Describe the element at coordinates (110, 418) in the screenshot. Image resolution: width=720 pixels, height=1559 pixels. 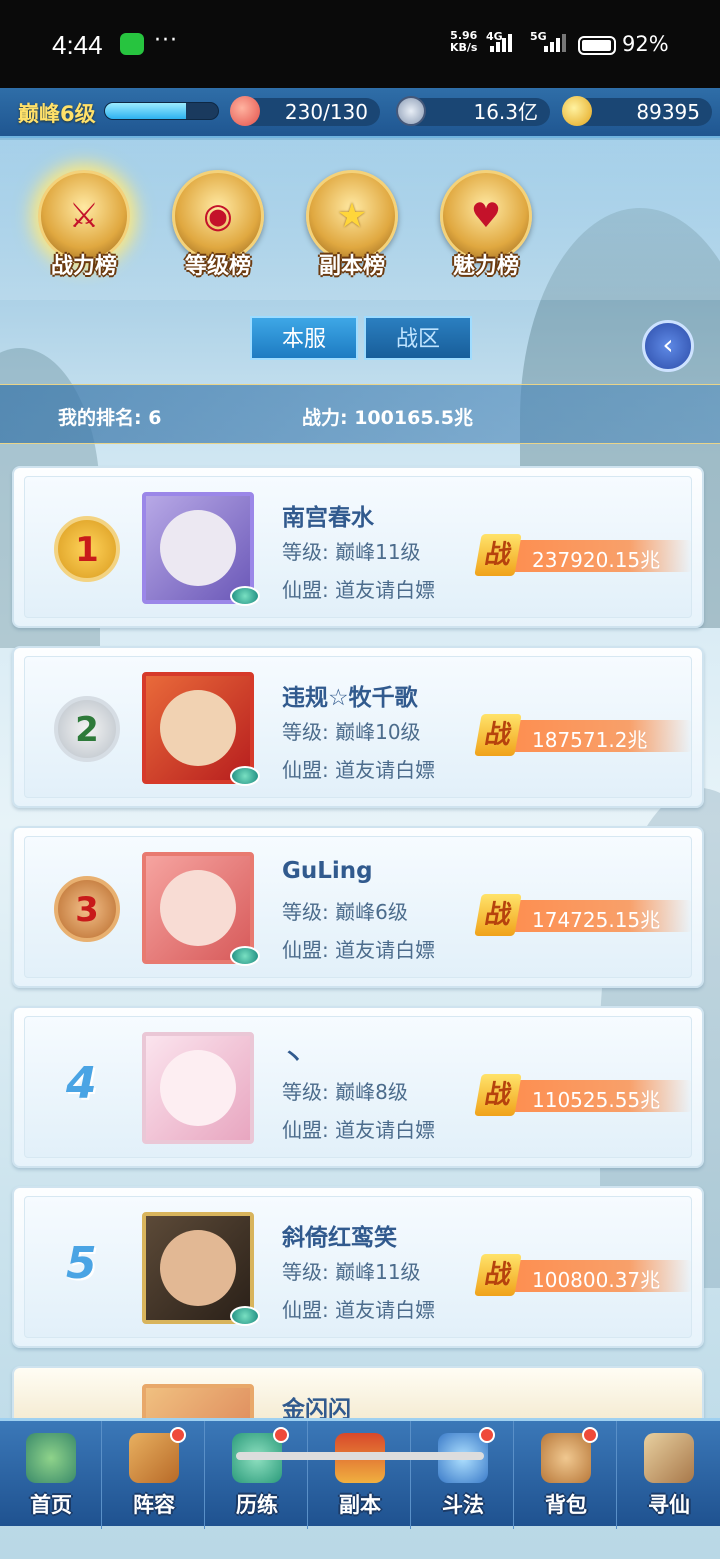
I see `my-rank: 我的排名: 6` at that location.